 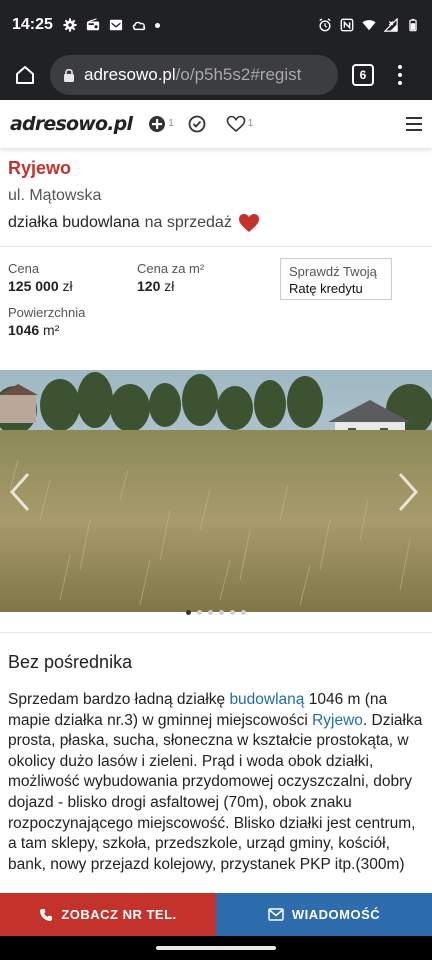 I want to click on area-label: Powierzchnia, so click(x=47, y=312).